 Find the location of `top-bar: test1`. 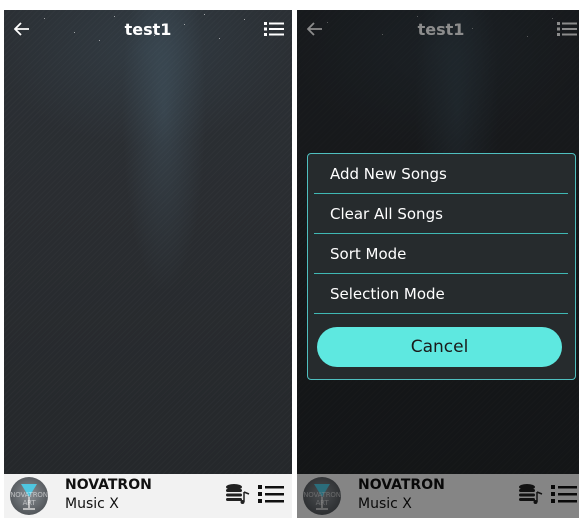

top-bar: test1 is located at coordinates (148, 29).